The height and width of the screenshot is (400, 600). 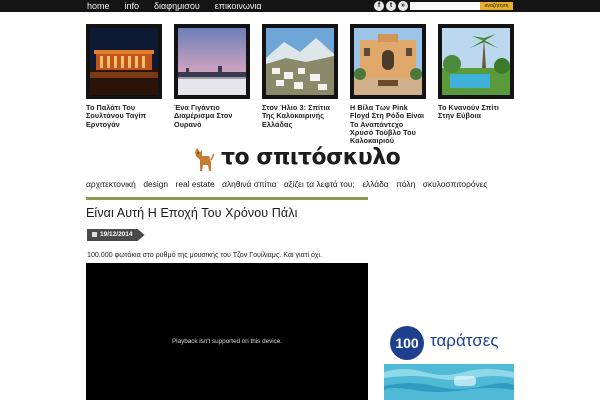 What do you see at coordinates (455, 184) in the screenshot?
I see `category-doghouses: σκυλοσπιτορόνες` at bounding box center [455, 184].